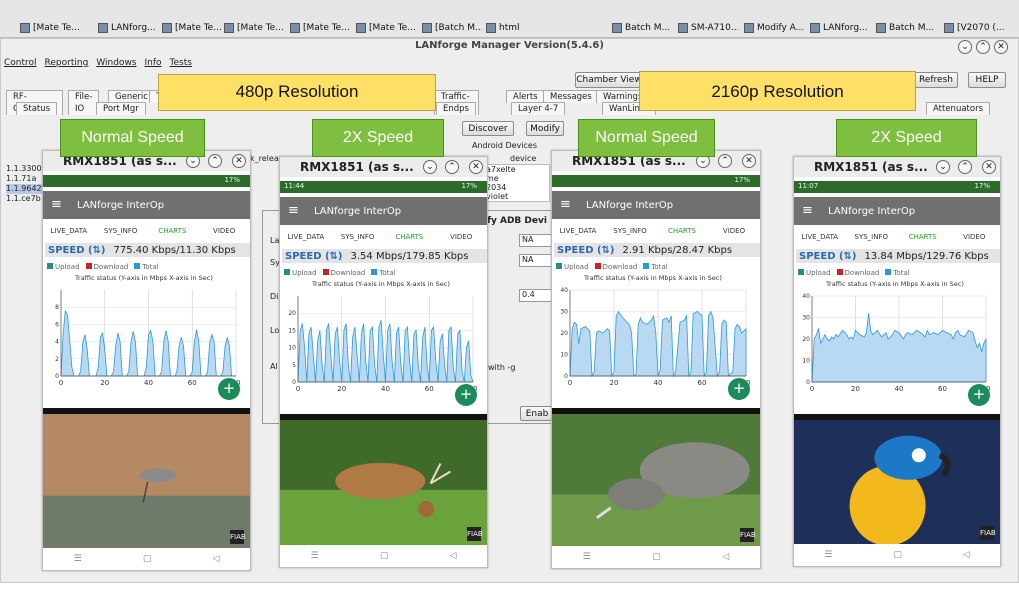 The height and width of the screenshot is (590, 1019). I want to click on port-row: 1.1.9642, so click(24, 189).